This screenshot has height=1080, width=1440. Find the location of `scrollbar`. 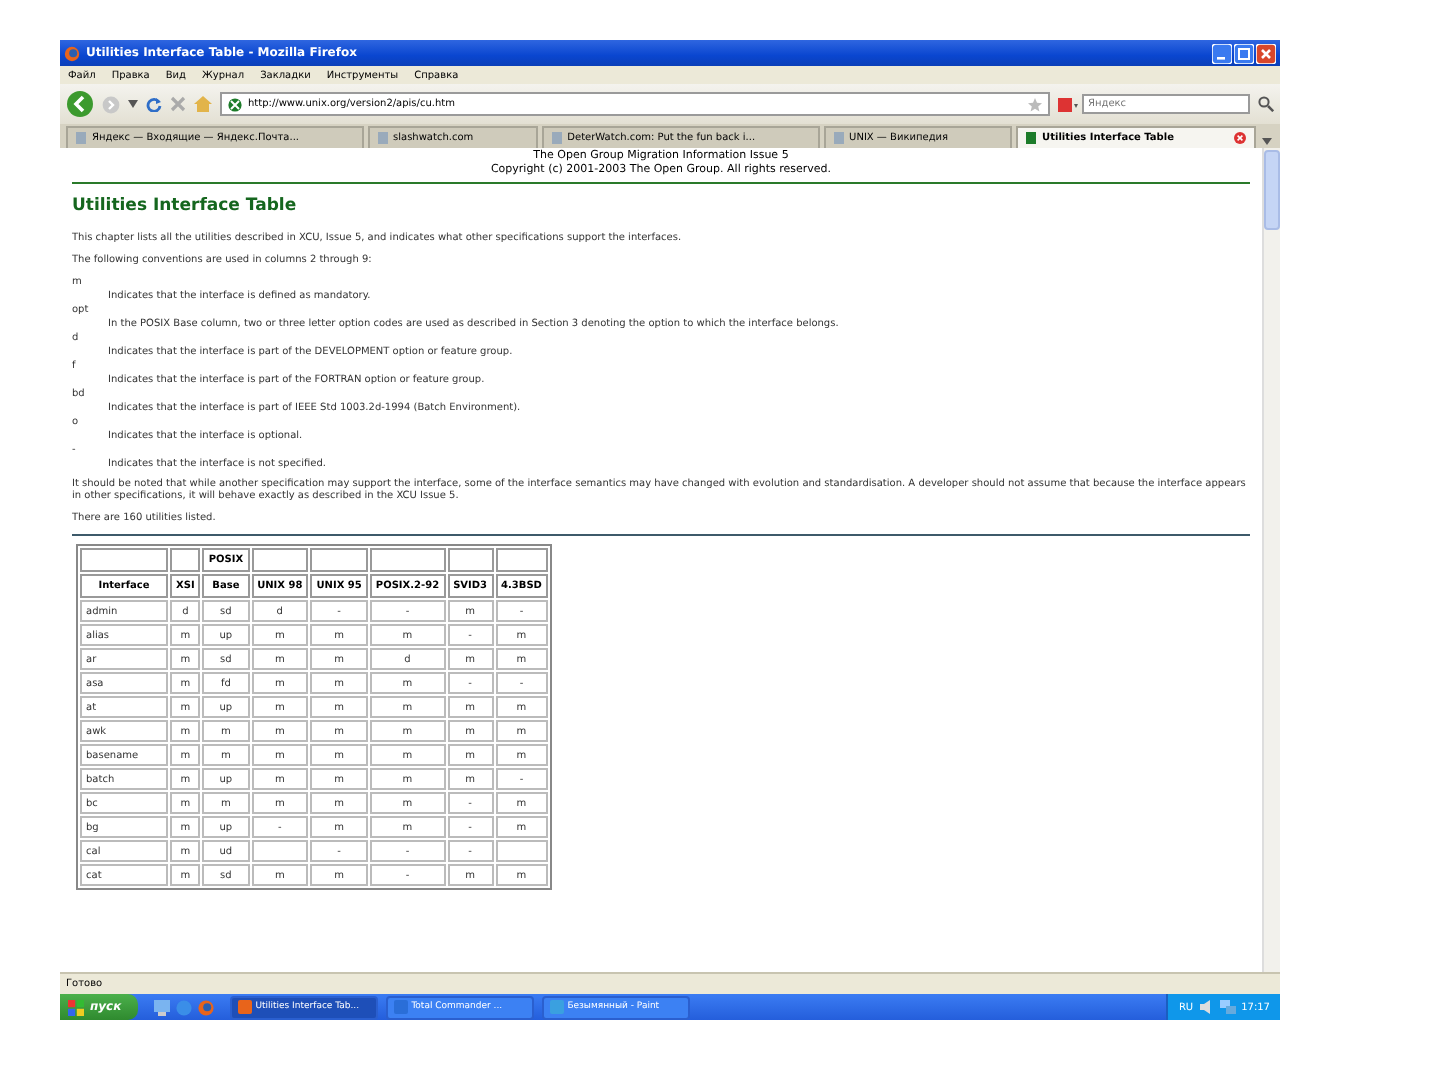

scrollbar is located at coordinates (1271, 560).